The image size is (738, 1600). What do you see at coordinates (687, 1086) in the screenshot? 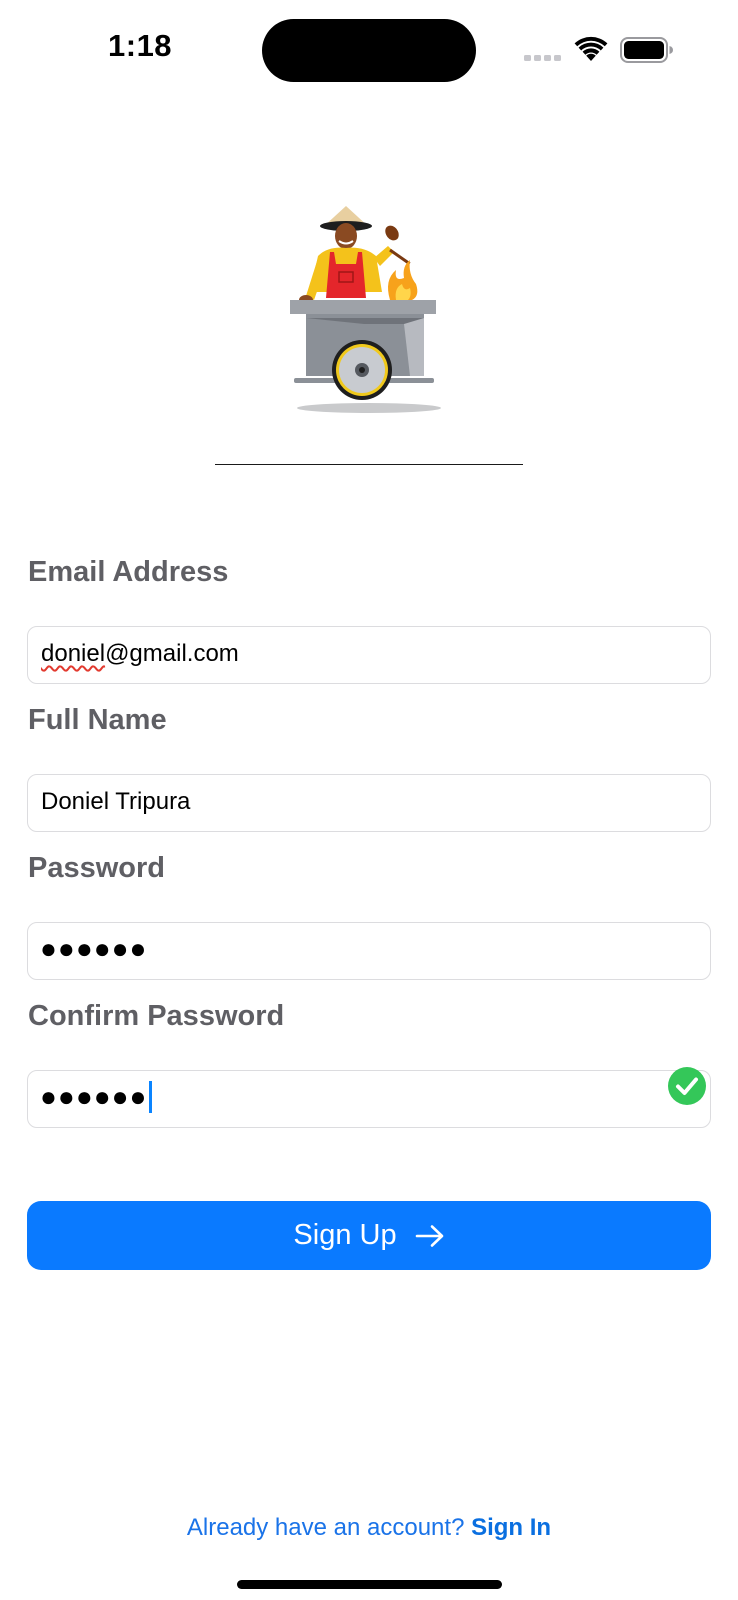
I see `checkmark-circle-icon` at bounding box center [687, 1086].